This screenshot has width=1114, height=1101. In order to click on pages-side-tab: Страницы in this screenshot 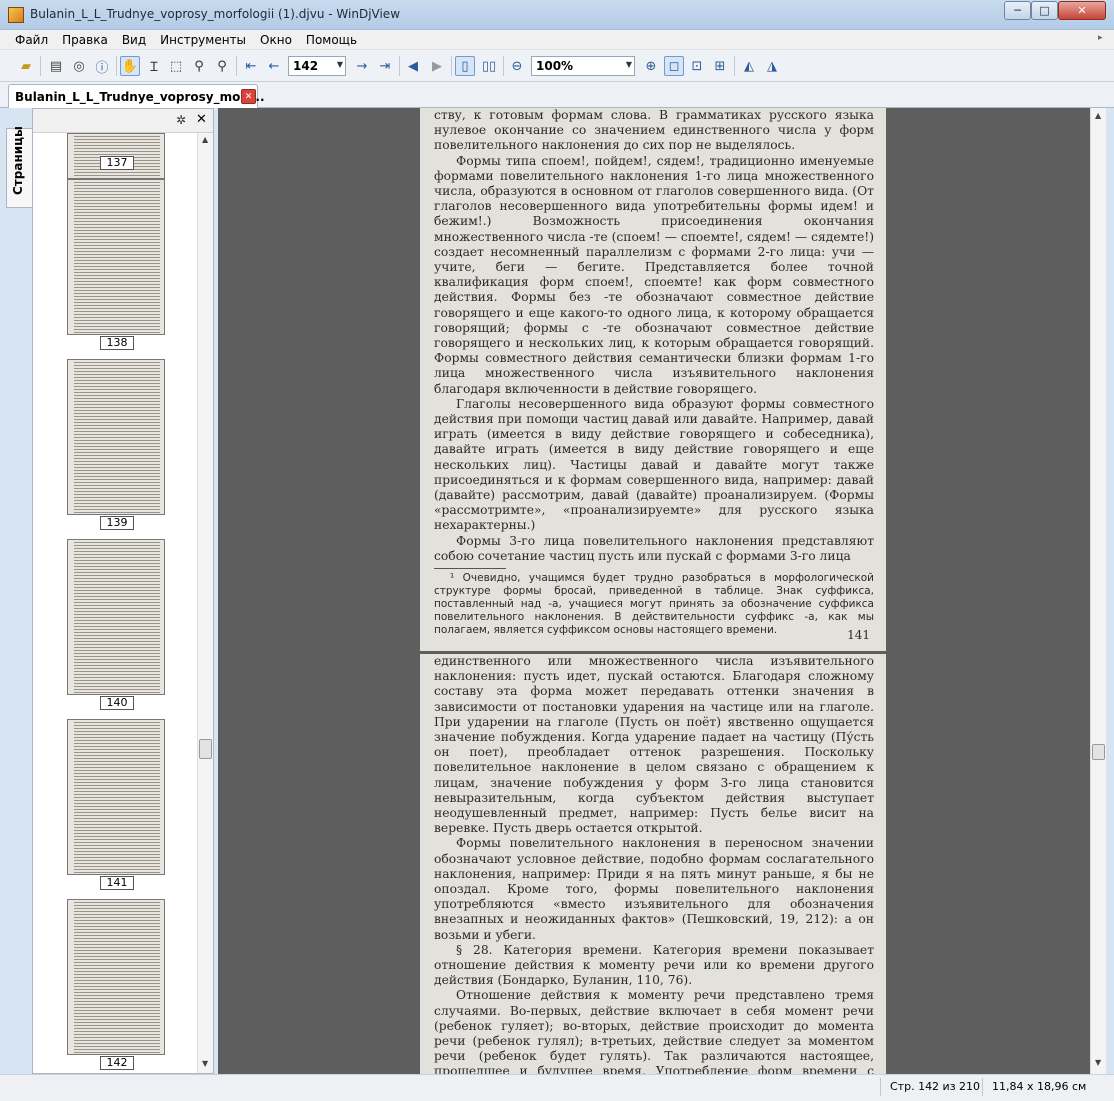, I will do `click(19, 167)`.